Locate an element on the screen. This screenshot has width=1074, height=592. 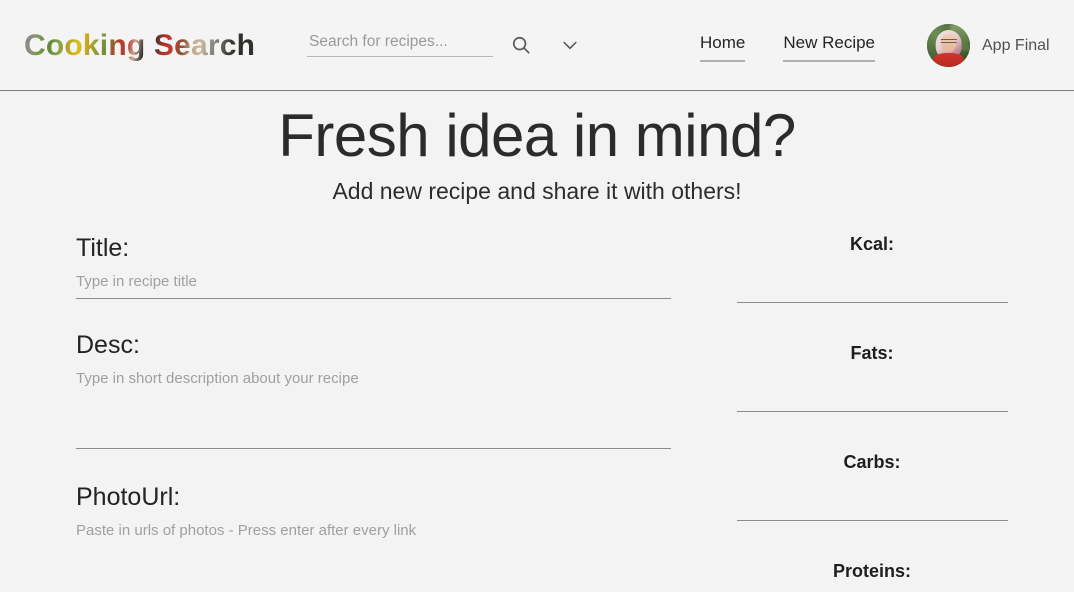
field-desc: Desc: is located at coordinates (374, 389).